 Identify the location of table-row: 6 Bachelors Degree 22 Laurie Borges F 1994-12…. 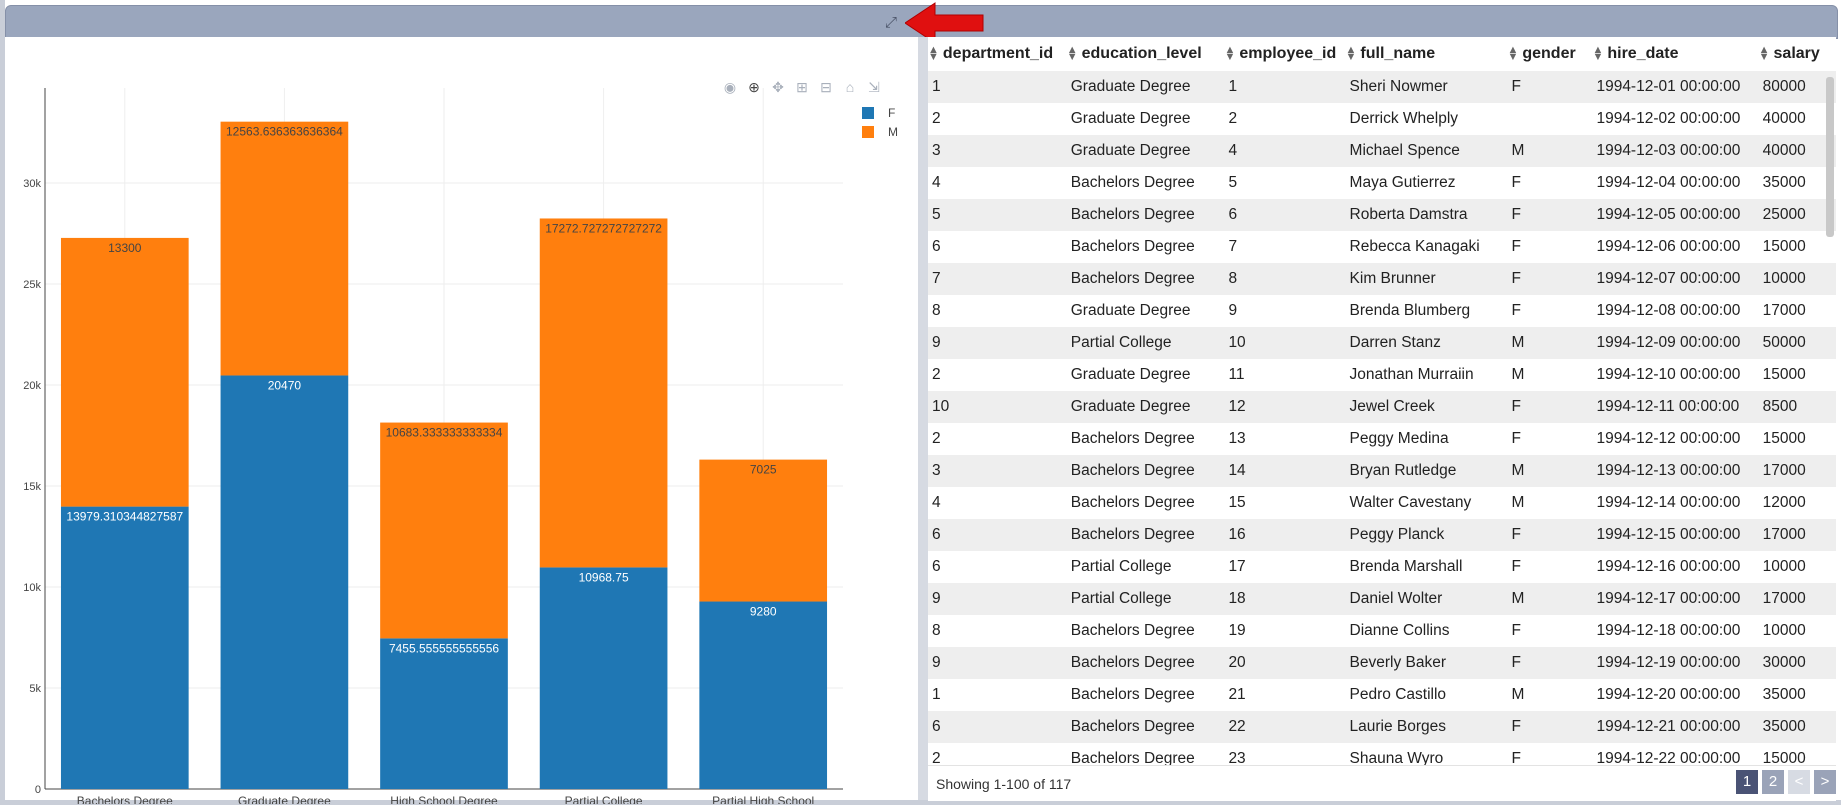
(1382, 727).